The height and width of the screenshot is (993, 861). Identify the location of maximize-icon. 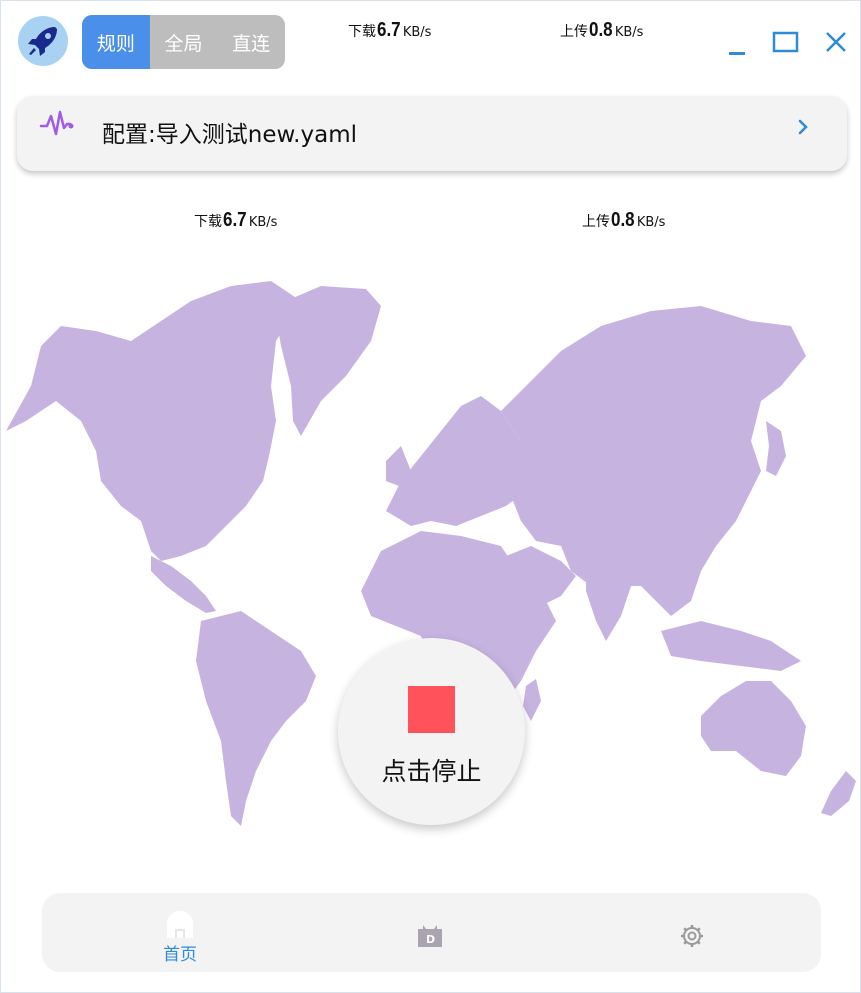
(785, 42).